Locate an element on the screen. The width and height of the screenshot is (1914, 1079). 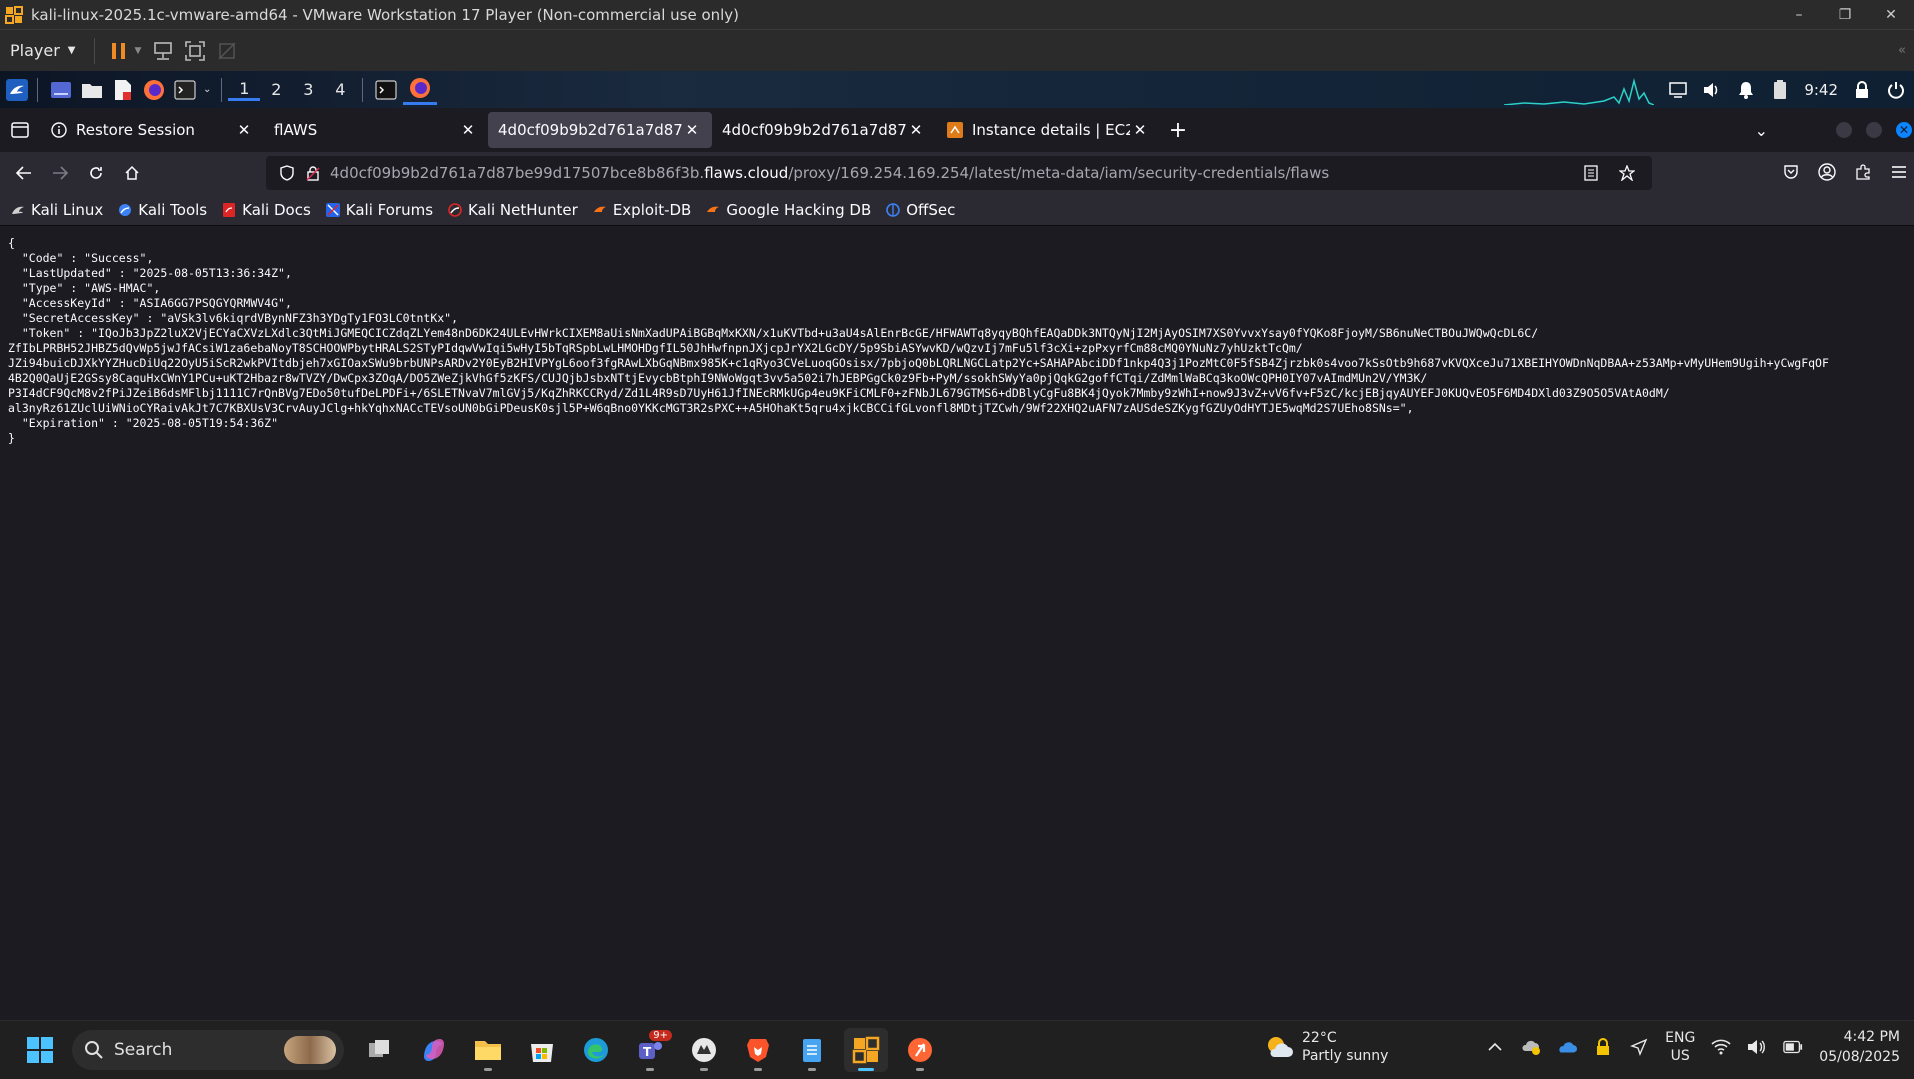
burp-suite-button is located at coordinates (920, 1050).